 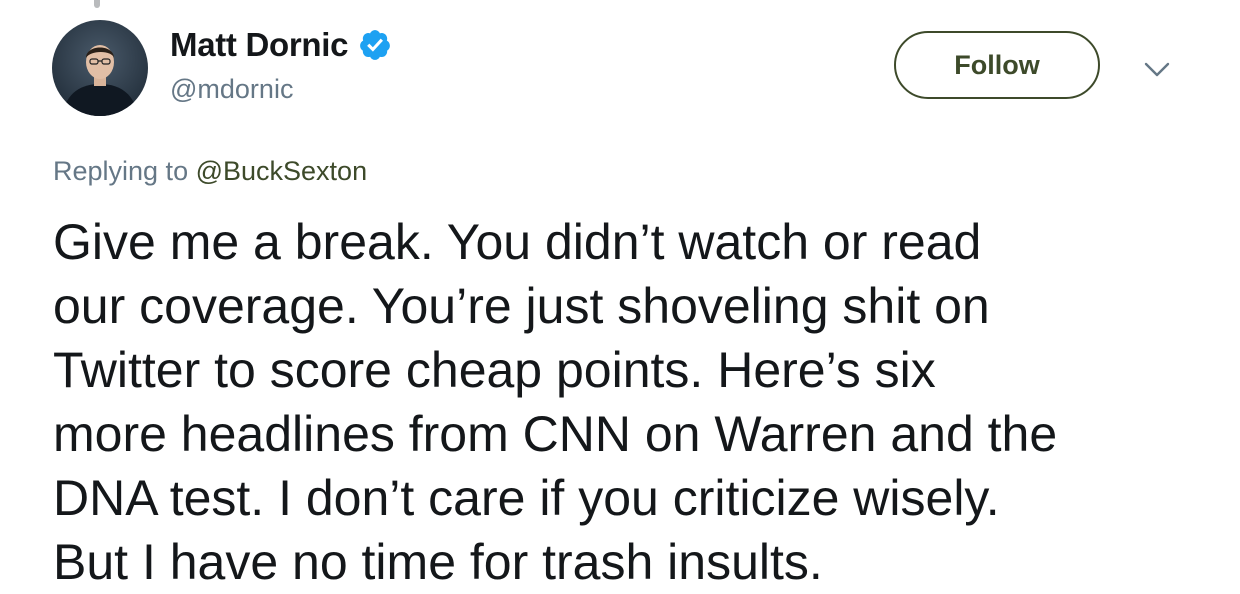 What do you see at coordinates (438, 562) in the screenshot?
I see `tweet-text-line: But I have no time for trash insults.` at bounding box center [438, 562].